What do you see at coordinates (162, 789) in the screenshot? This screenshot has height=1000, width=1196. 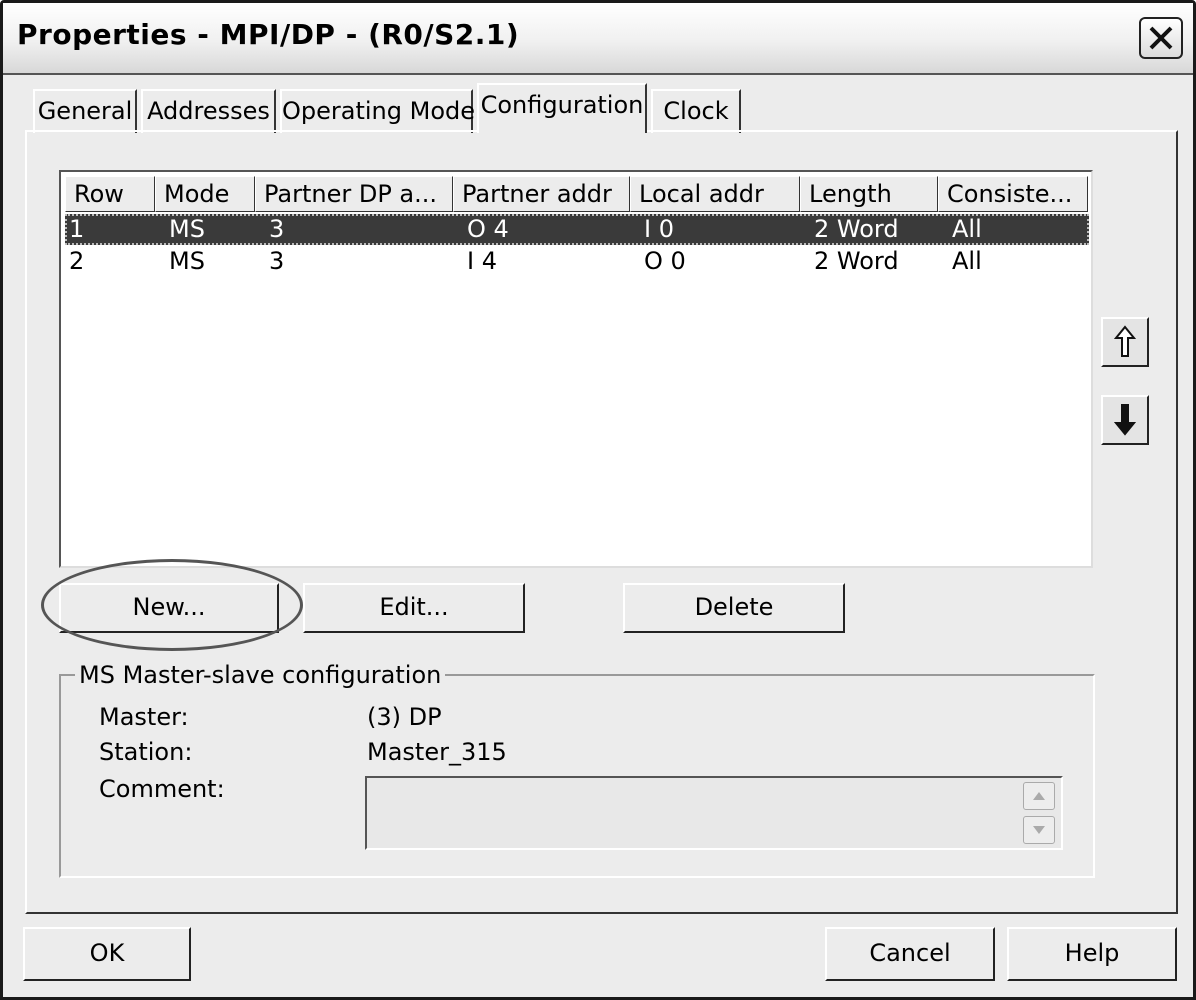 I see `comment-label: Comment:` at bounding box center [162, 789].